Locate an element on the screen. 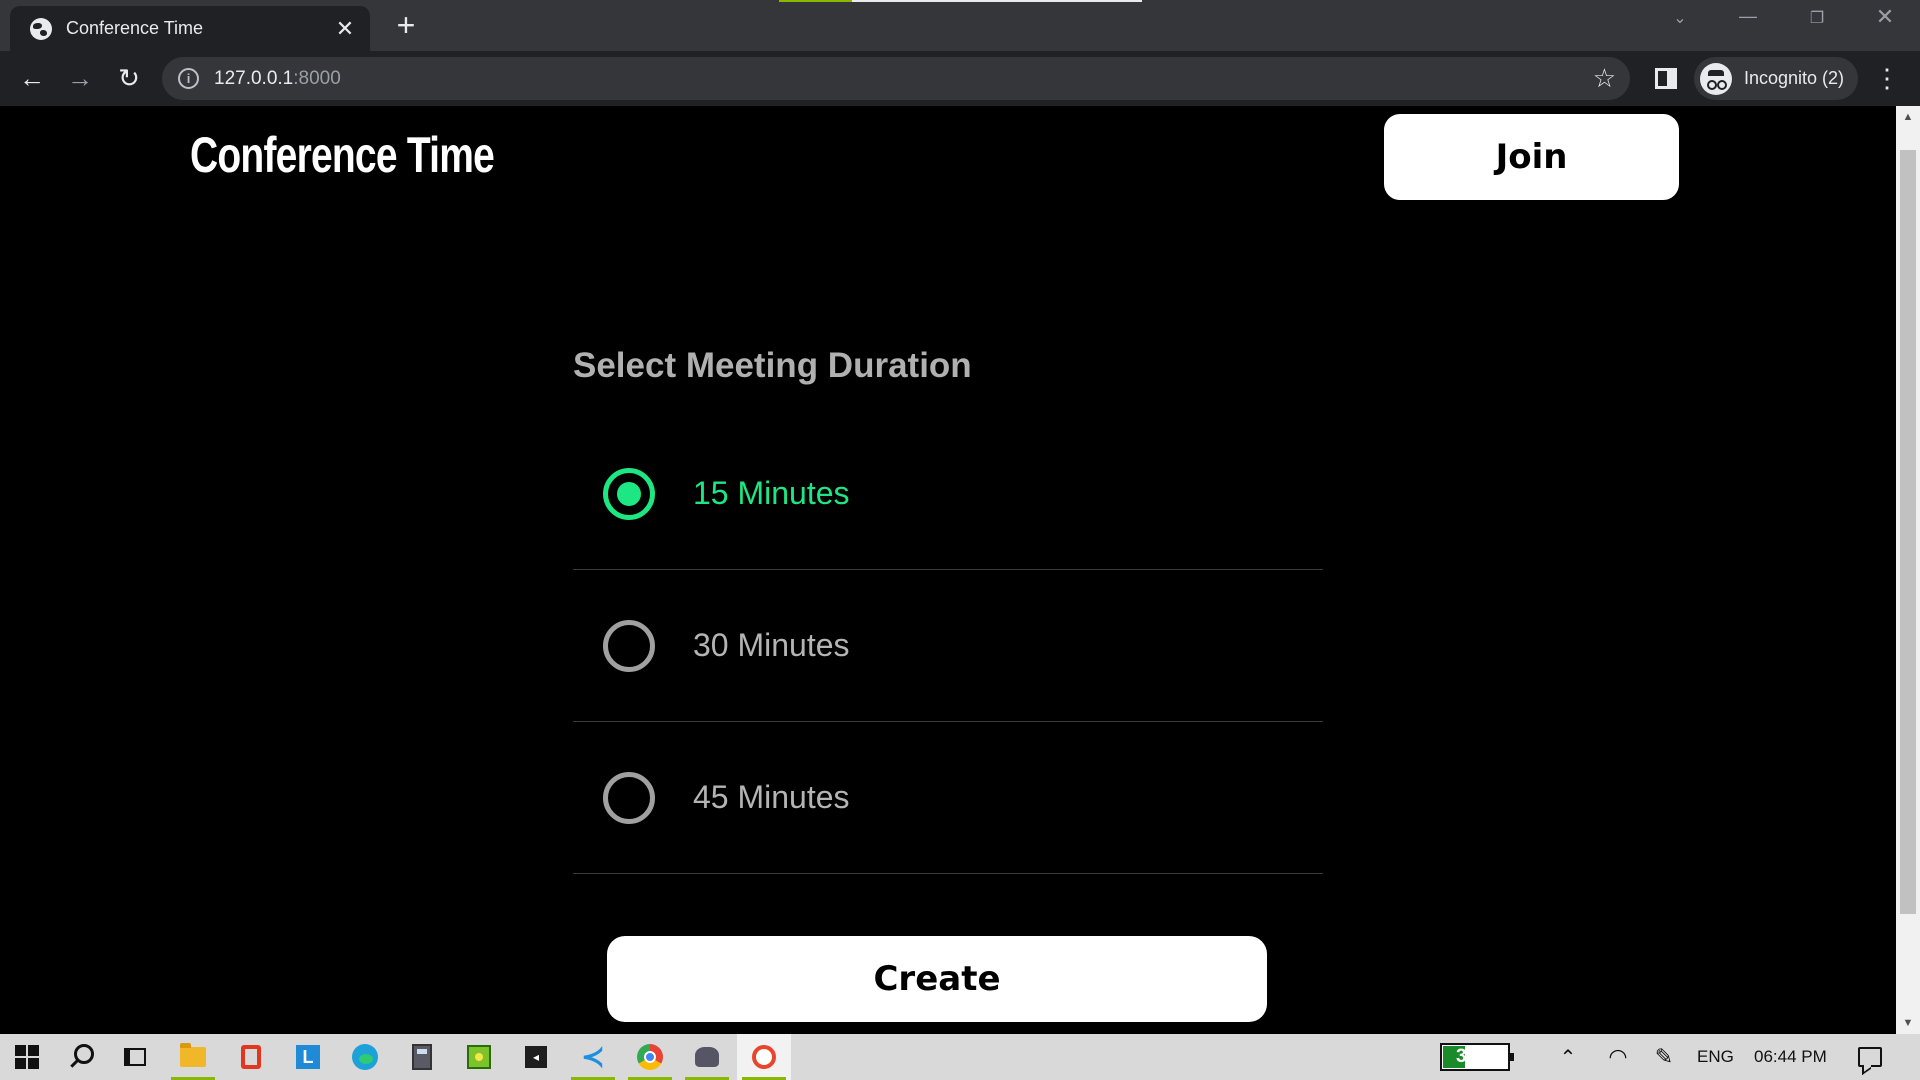 The image size is (1920, 1080). calculator-icon is located at coordinates (422, 1057).